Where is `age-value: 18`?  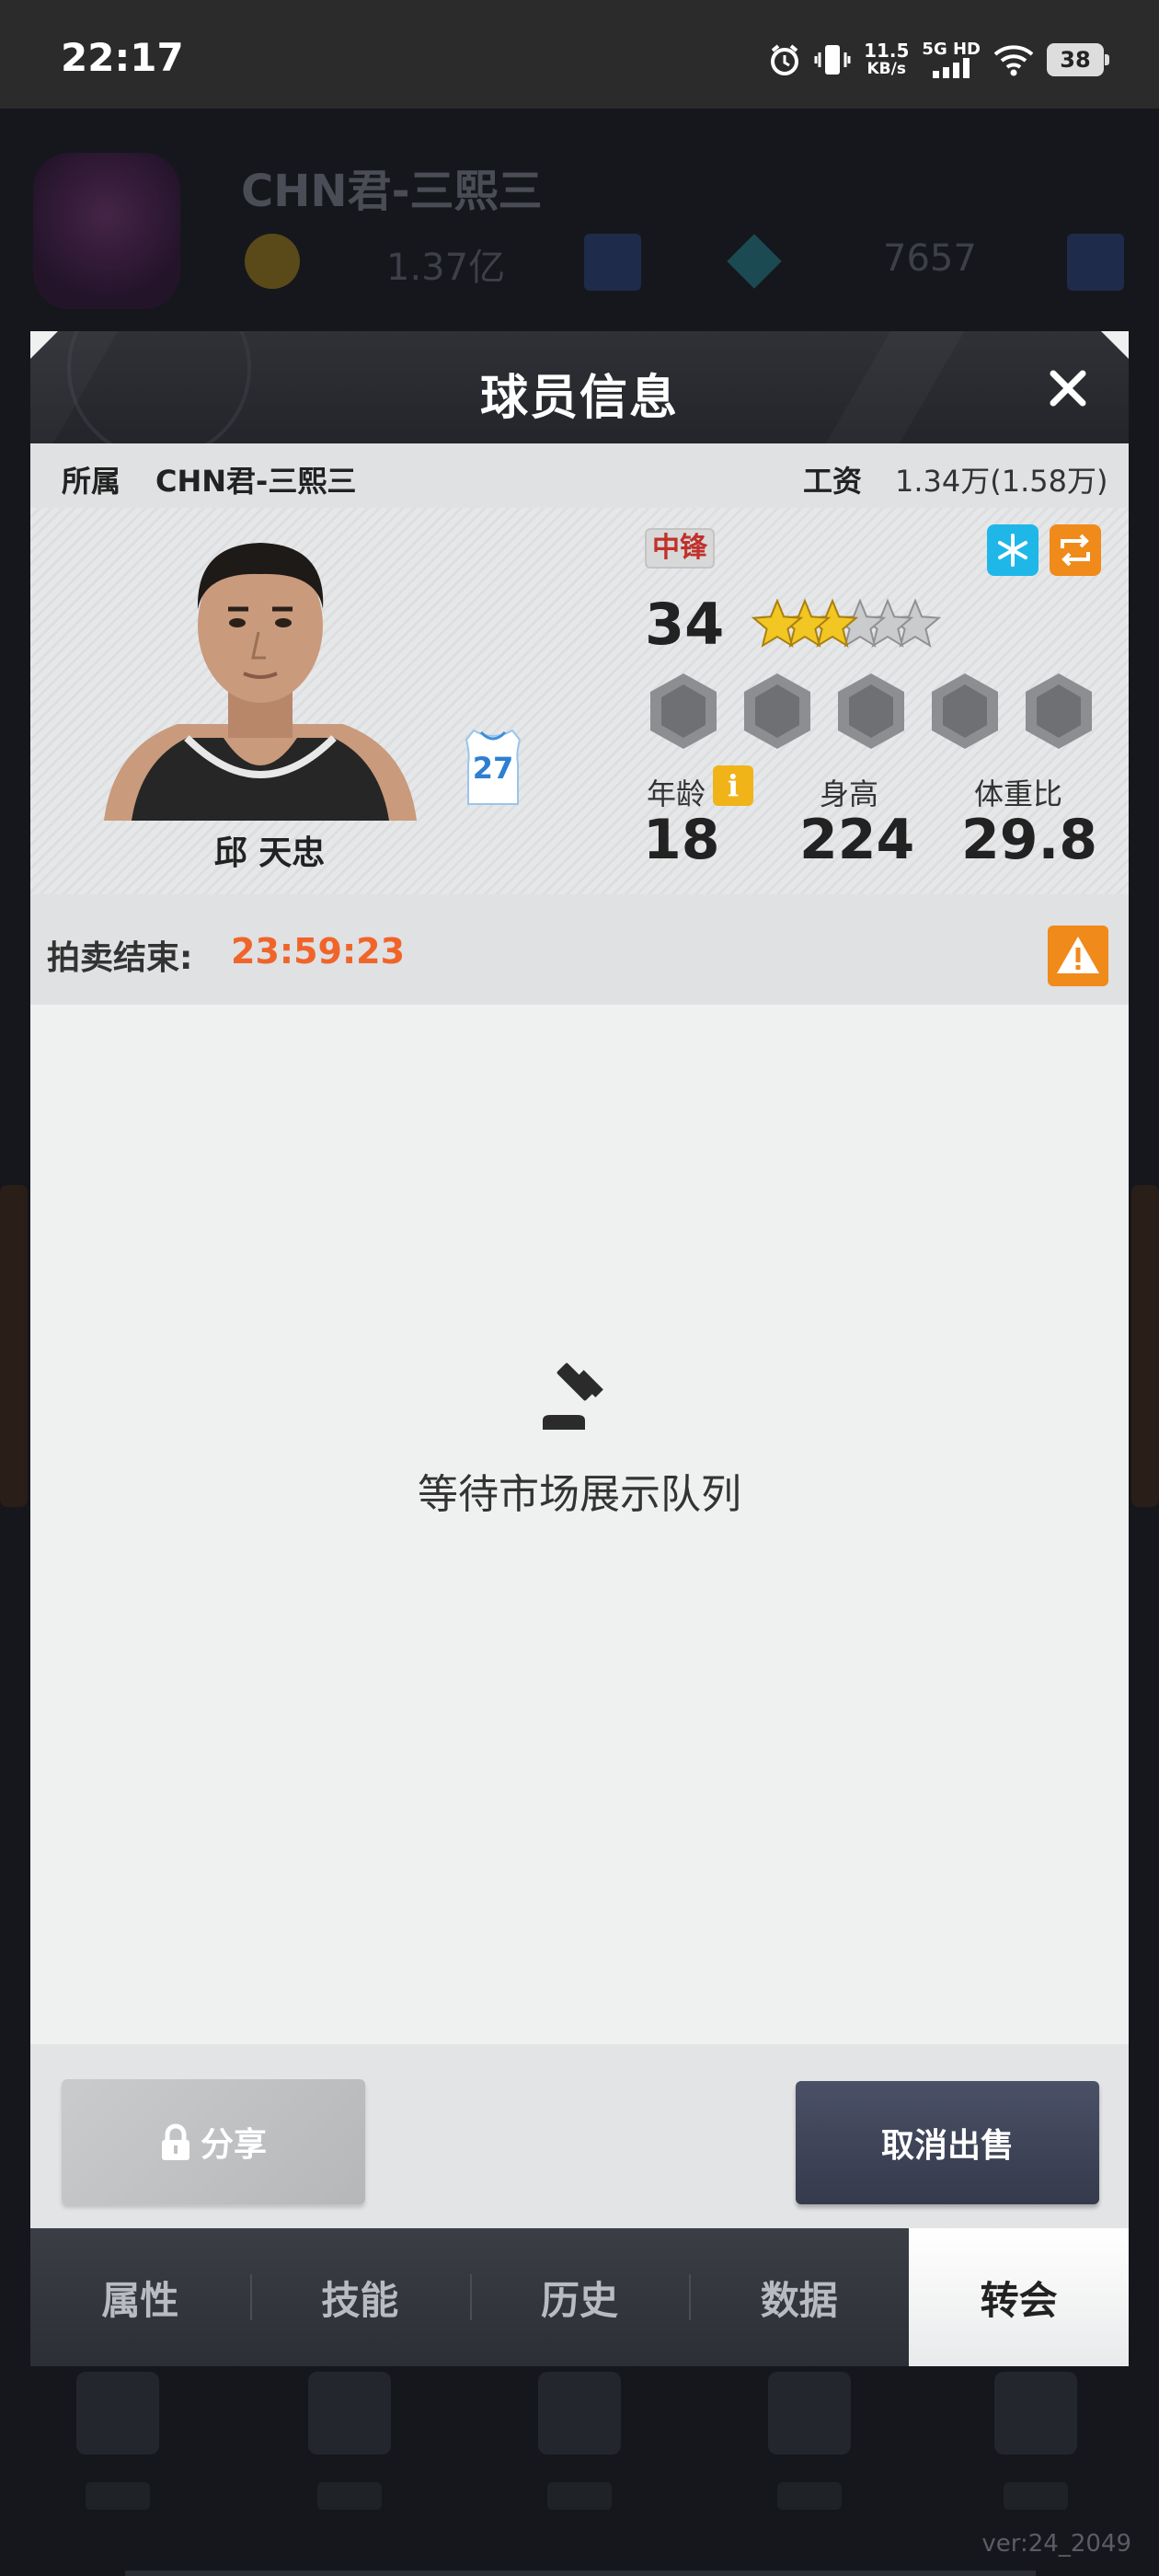 age-value: 18 is located at coordinates (681, 840).